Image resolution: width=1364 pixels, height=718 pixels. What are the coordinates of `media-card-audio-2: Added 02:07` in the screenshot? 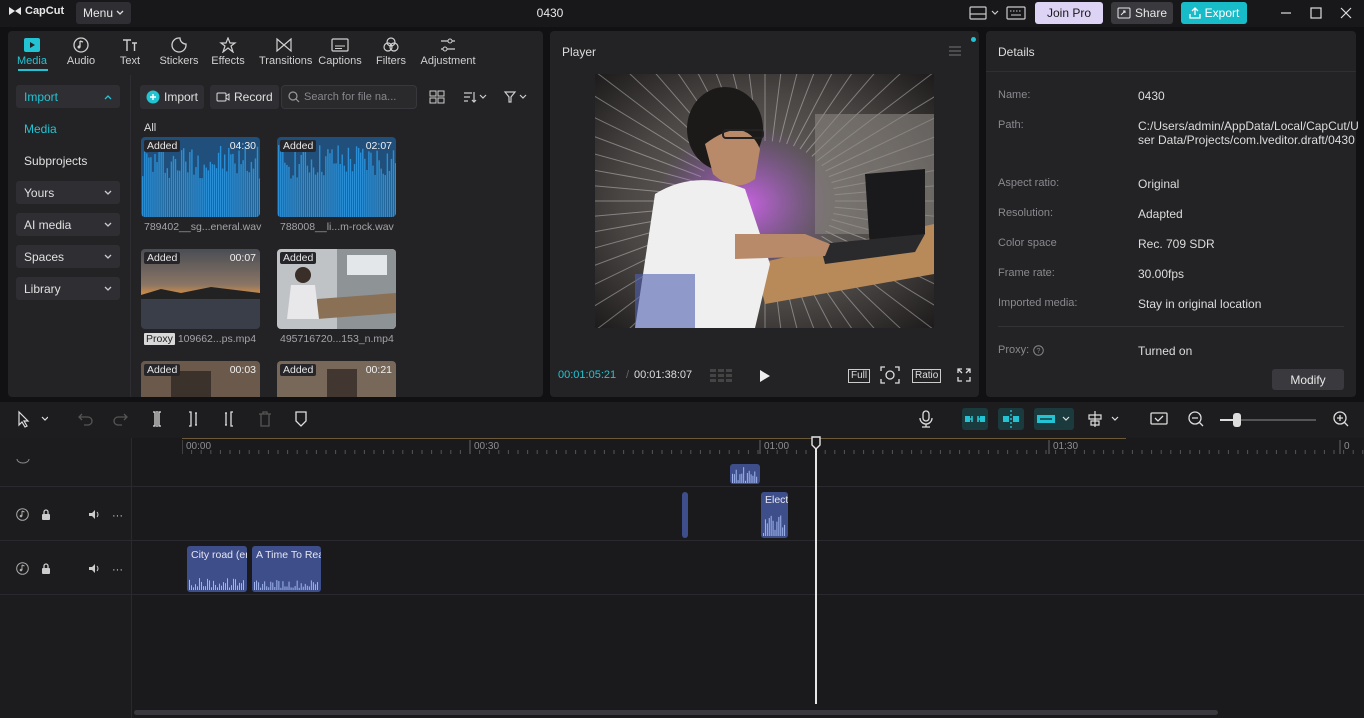 It's located at (336, 177).